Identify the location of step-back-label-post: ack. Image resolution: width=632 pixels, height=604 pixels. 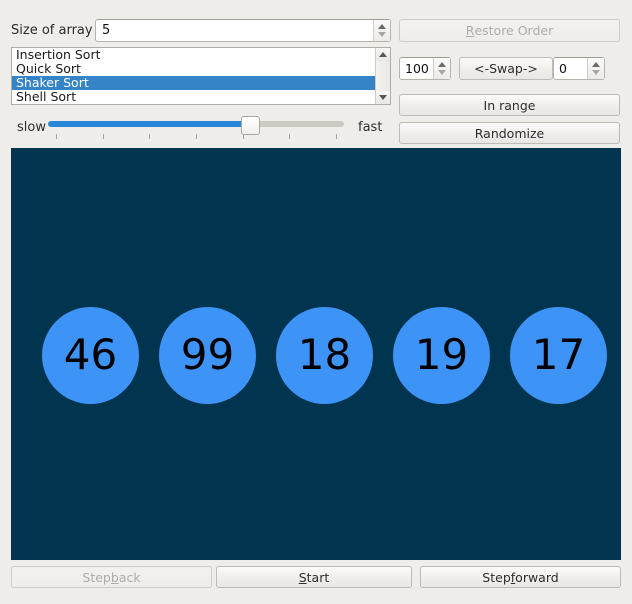
(129, 577).